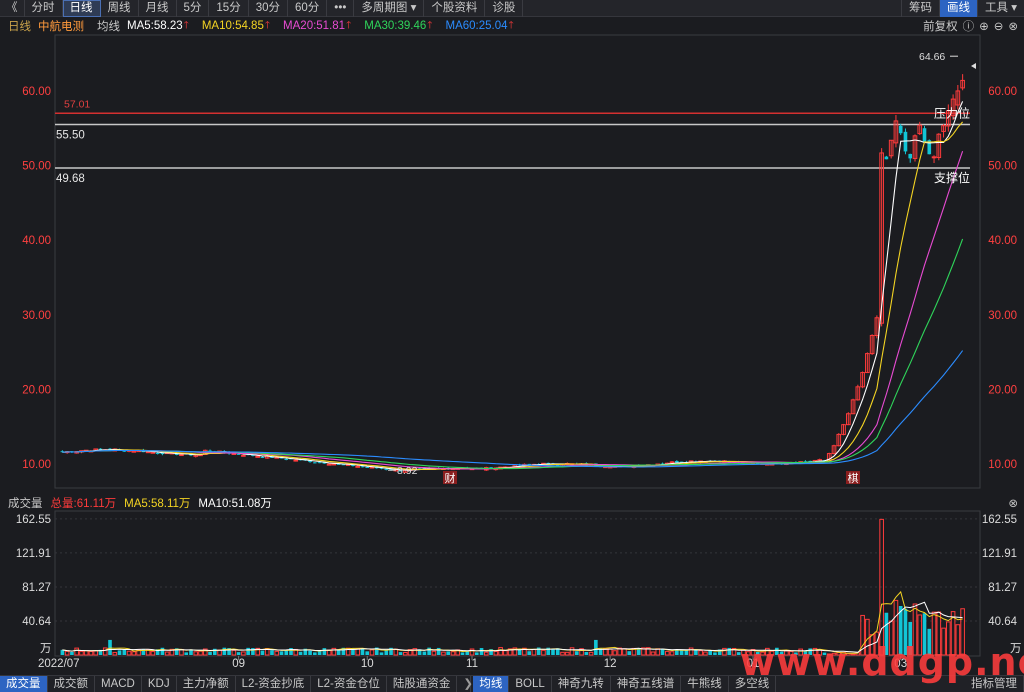 The width and height of the screenshot is (1024, 692). What do you see at coordinates (46, 649) in the screenshot?
I see `vol-unit: 万` at bounding box center [46, 649].